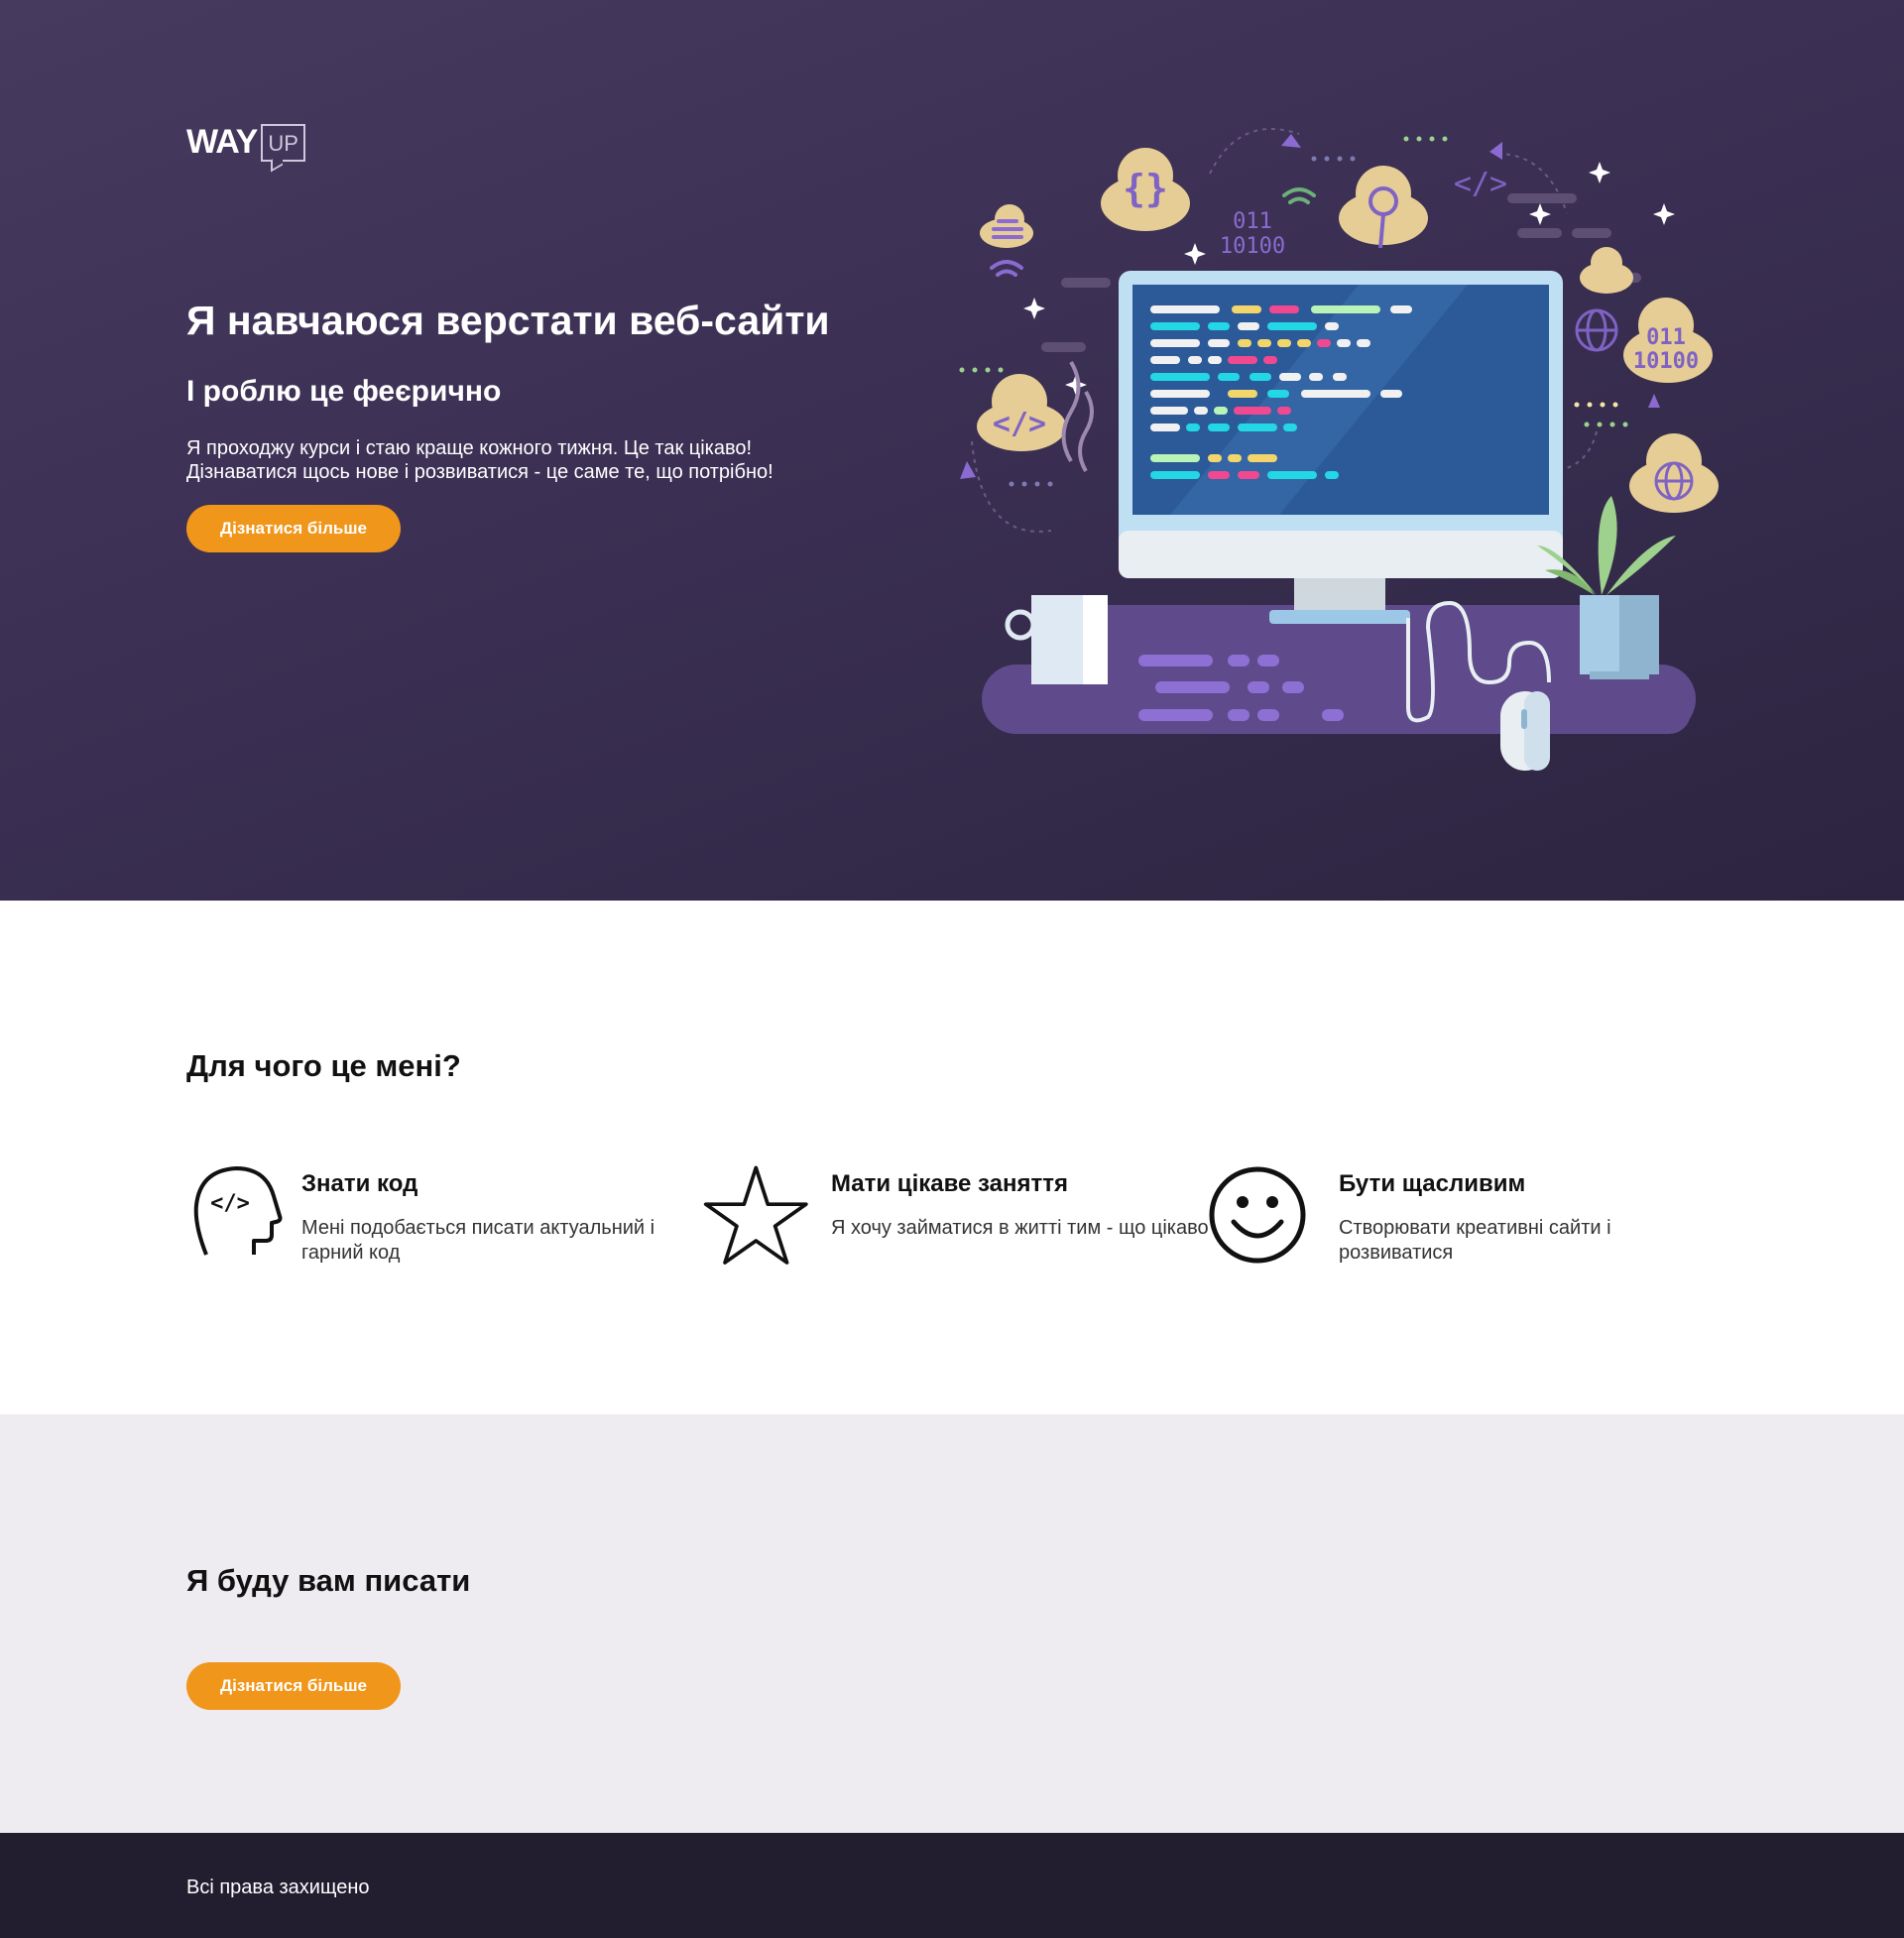  I want to click on logo-text: WAY, so click(222, 142).